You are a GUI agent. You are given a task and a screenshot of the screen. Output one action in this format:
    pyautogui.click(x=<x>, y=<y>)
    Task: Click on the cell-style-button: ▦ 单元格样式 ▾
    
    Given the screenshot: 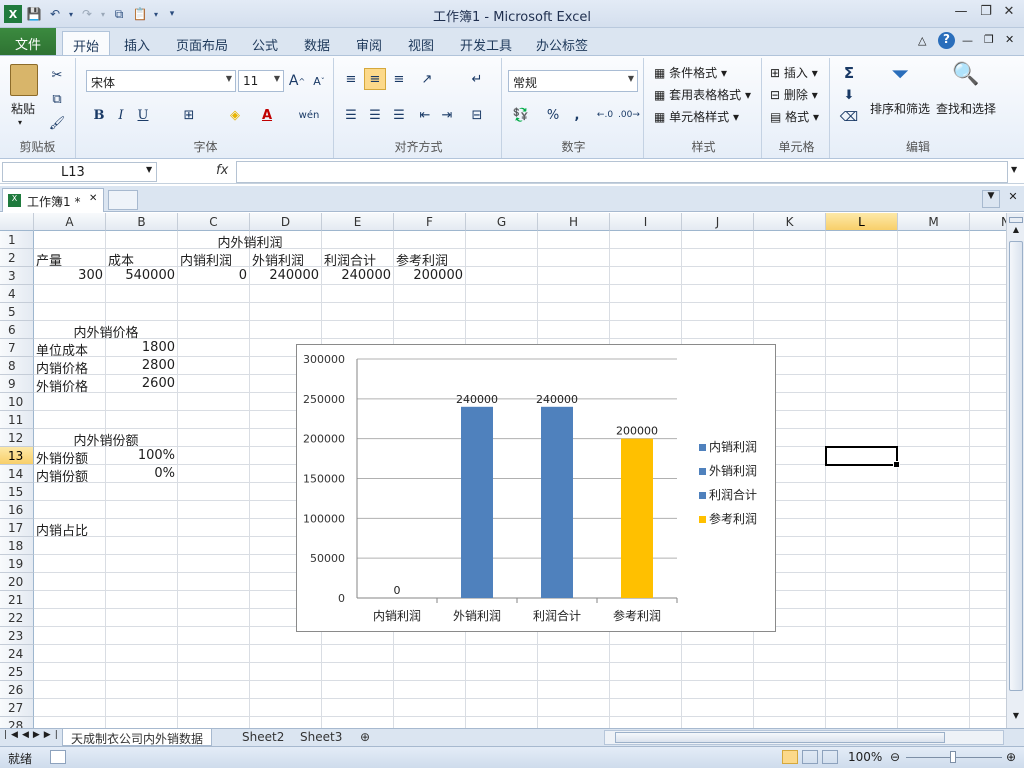 What is the action you would take?
    pyautogui.click(x=696, y=116)
    